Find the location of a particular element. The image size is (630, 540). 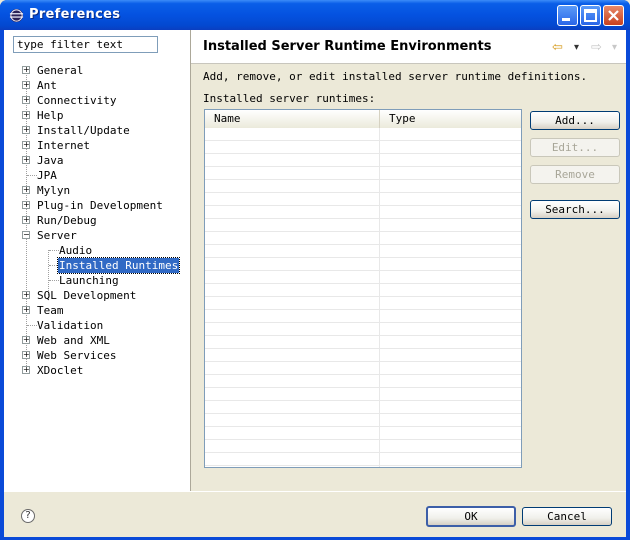

back-arrow-icon: ⇦ is located at coordinates (557, 47).